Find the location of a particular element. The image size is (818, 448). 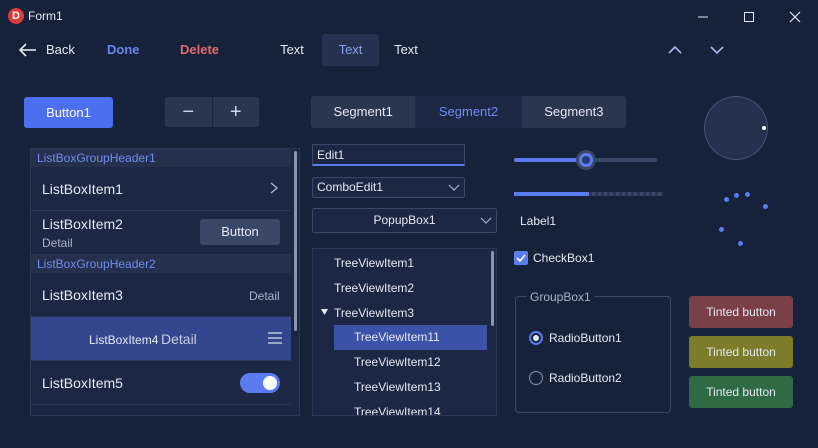

close-icon is located at coordinates (795, 17).